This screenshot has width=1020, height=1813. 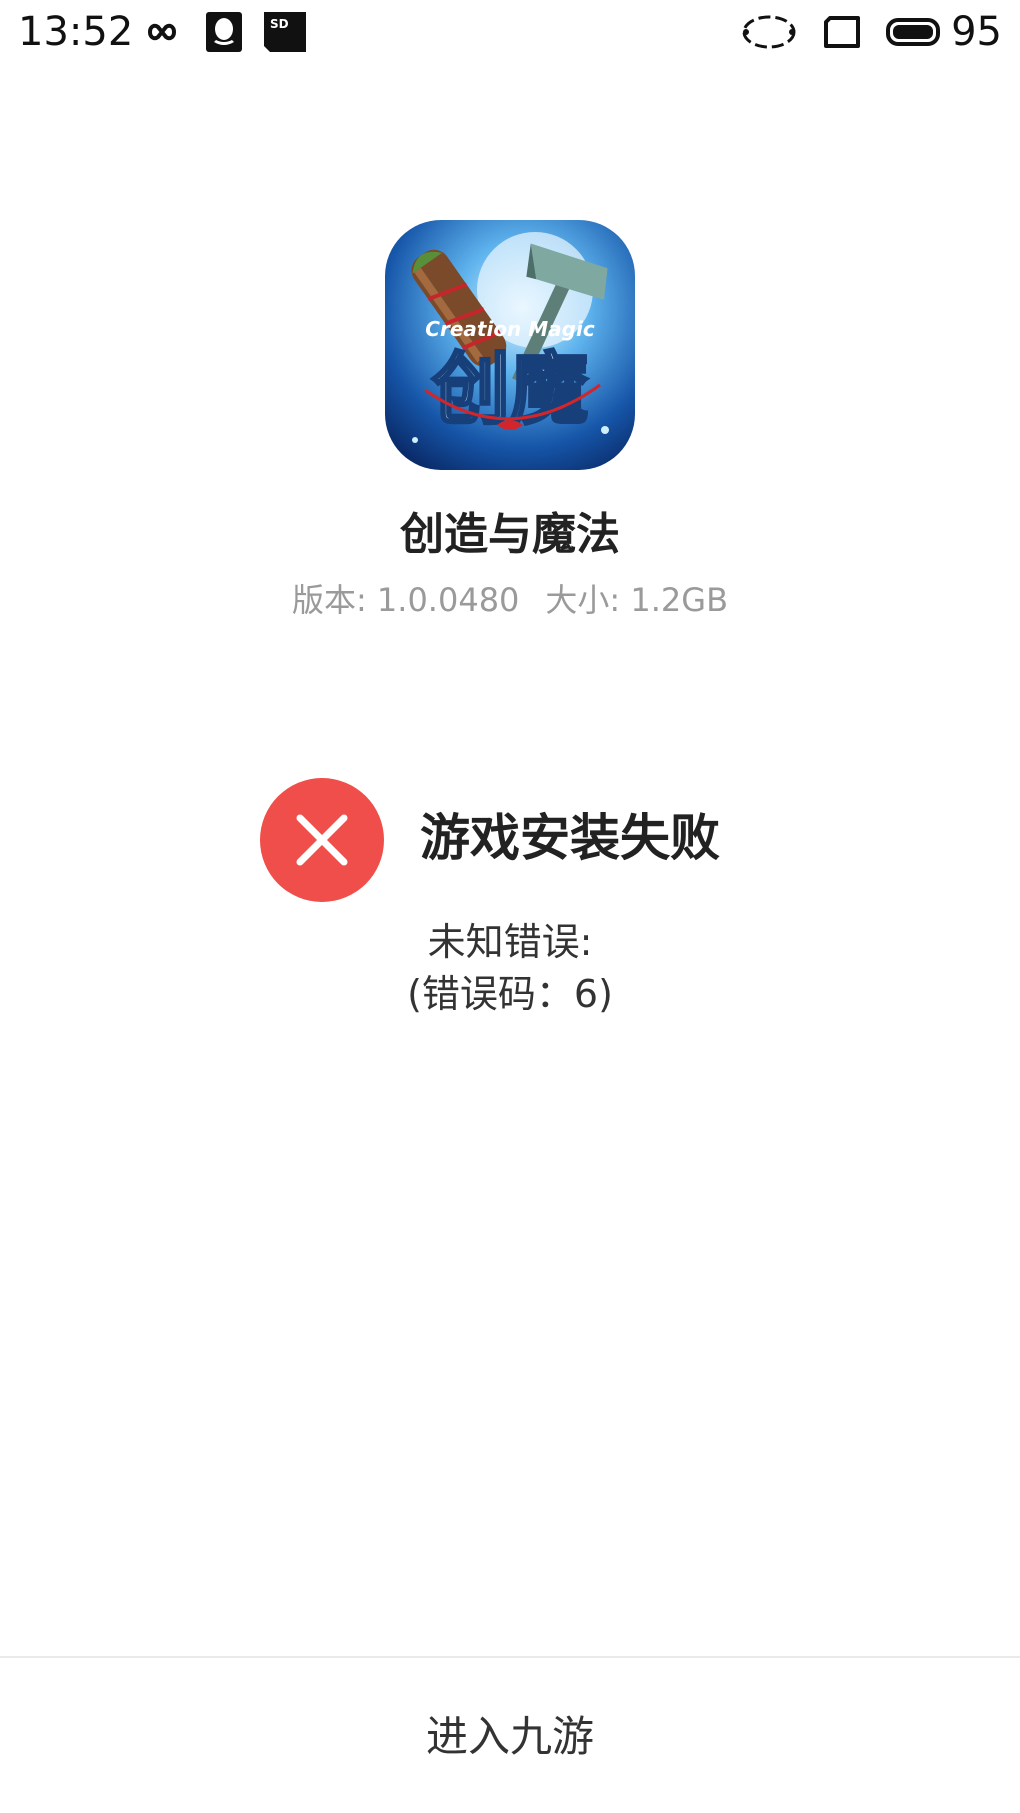 What do you see at coordinates (510, 994) in the screenshot?
I see `error-code: (错误码：6)` at bounding box center [510, 994].